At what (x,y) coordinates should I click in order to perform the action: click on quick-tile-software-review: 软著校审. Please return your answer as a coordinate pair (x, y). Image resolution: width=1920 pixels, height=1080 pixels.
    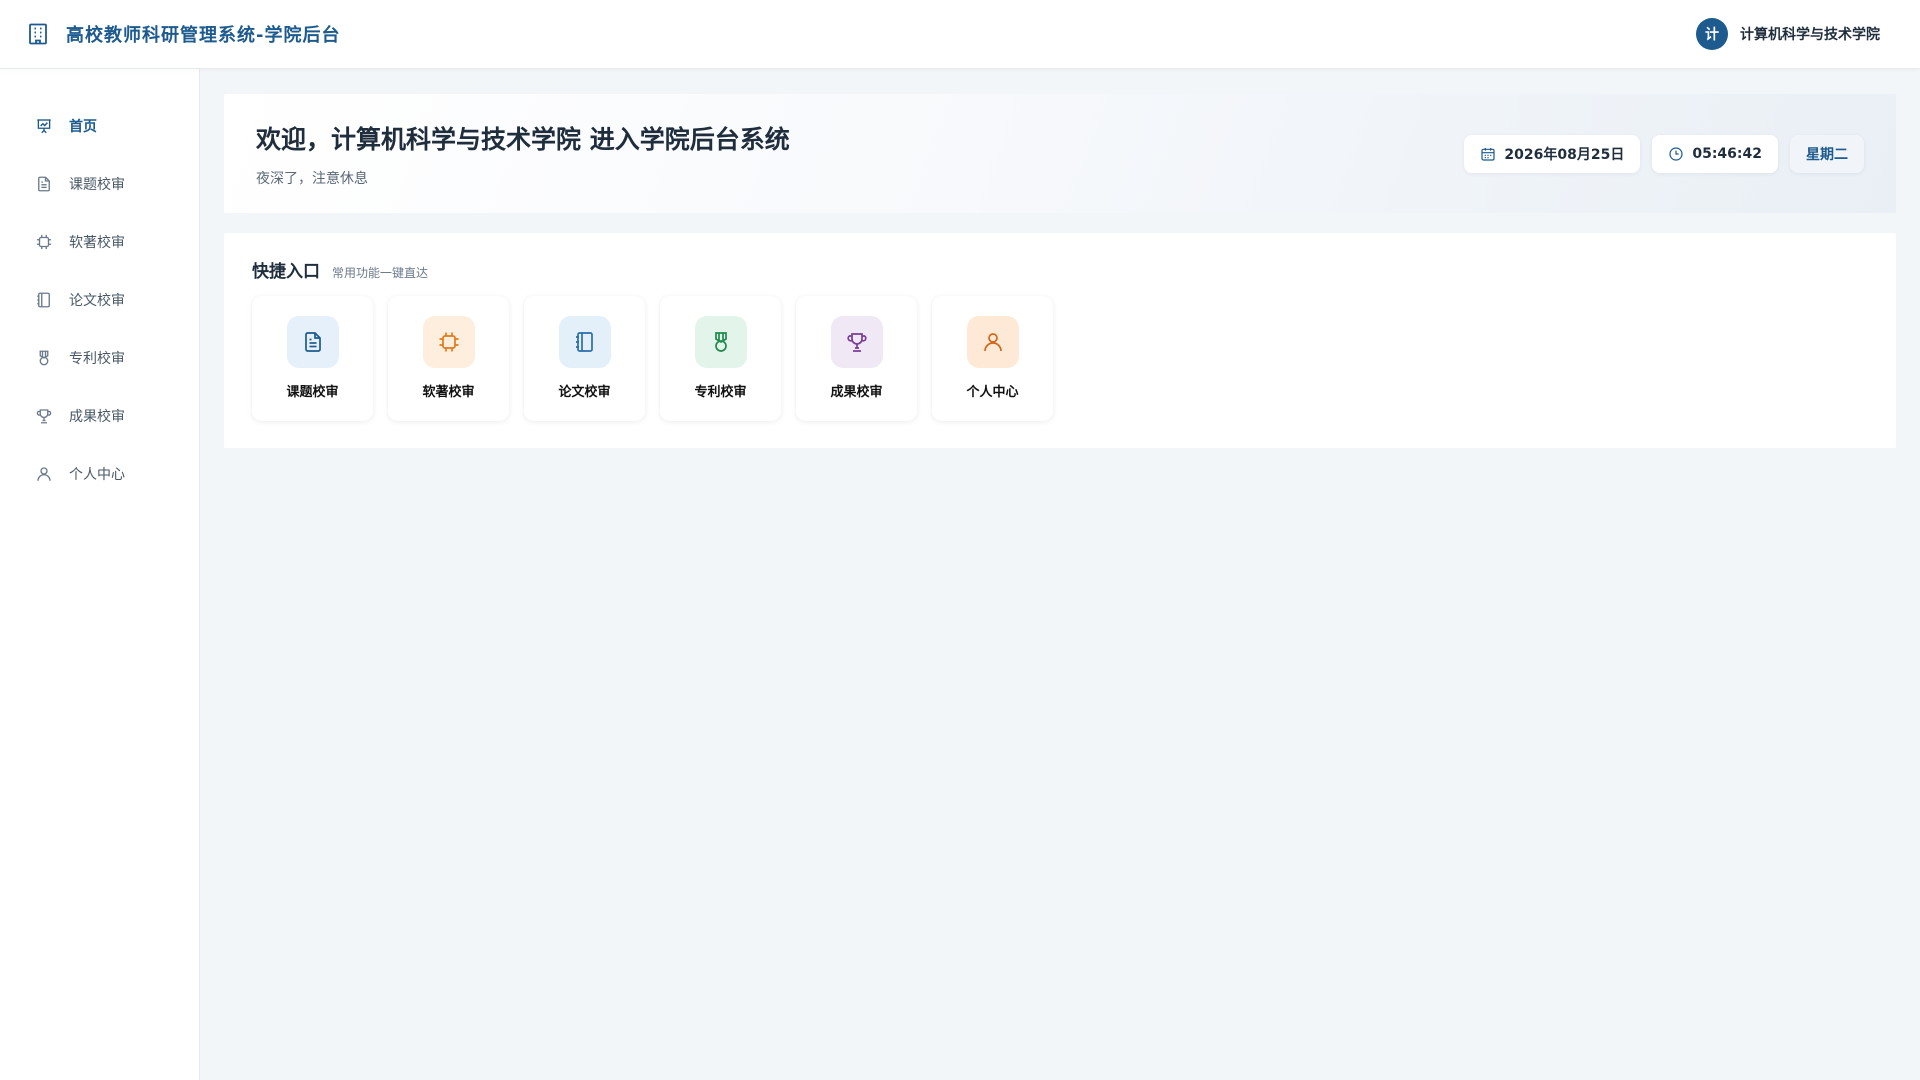
    Looking at the image, I should click on (448, 358).